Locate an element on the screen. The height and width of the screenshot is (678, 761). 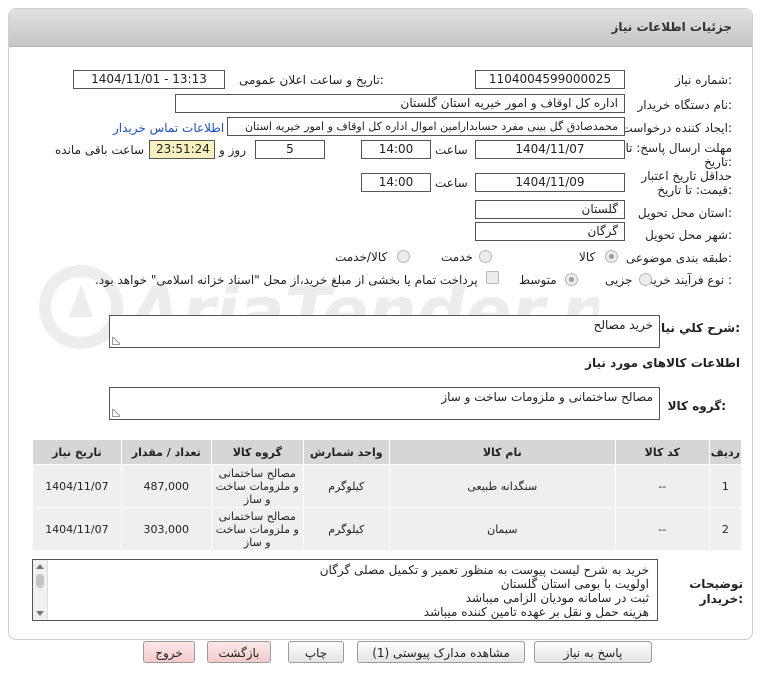
city-label: شهر محل تحویل: is located at coordinates (688, 235).